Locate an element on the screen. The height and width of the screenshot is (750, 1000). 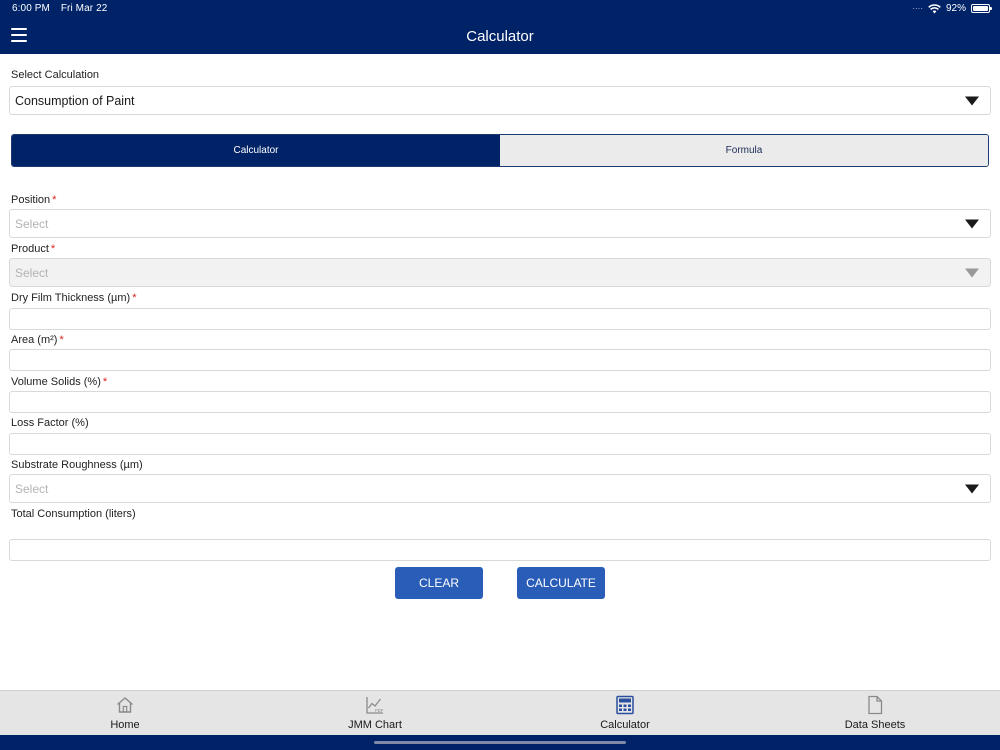
substrate-roughness-label: Substrate Roughness (µm) is located at coordinates (77, 465).